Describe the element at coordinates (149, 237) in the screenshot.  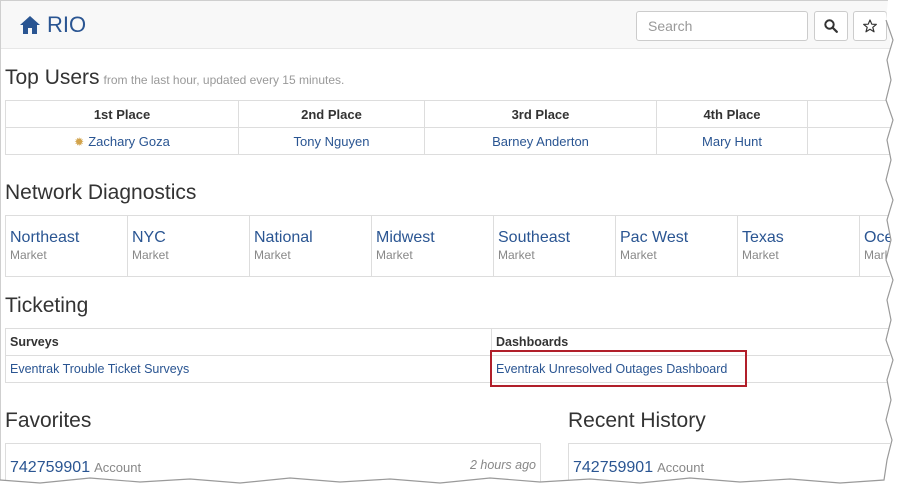
I see `market-name: NYC` at that location.